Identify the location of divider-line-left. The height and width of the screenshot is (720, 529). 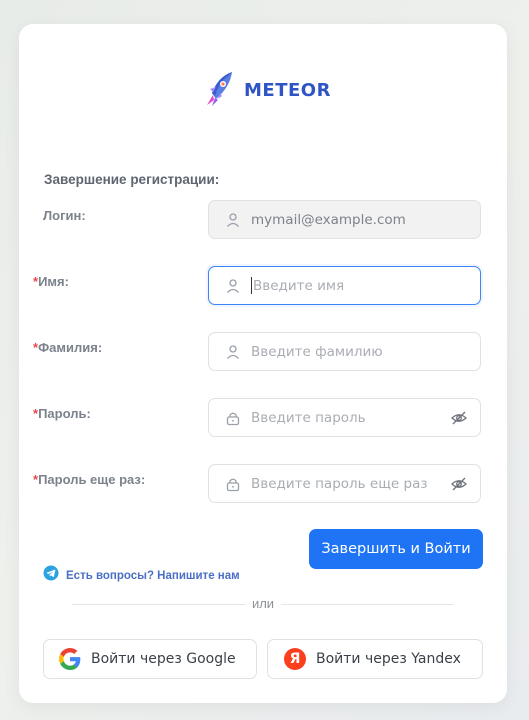
(159, 604).